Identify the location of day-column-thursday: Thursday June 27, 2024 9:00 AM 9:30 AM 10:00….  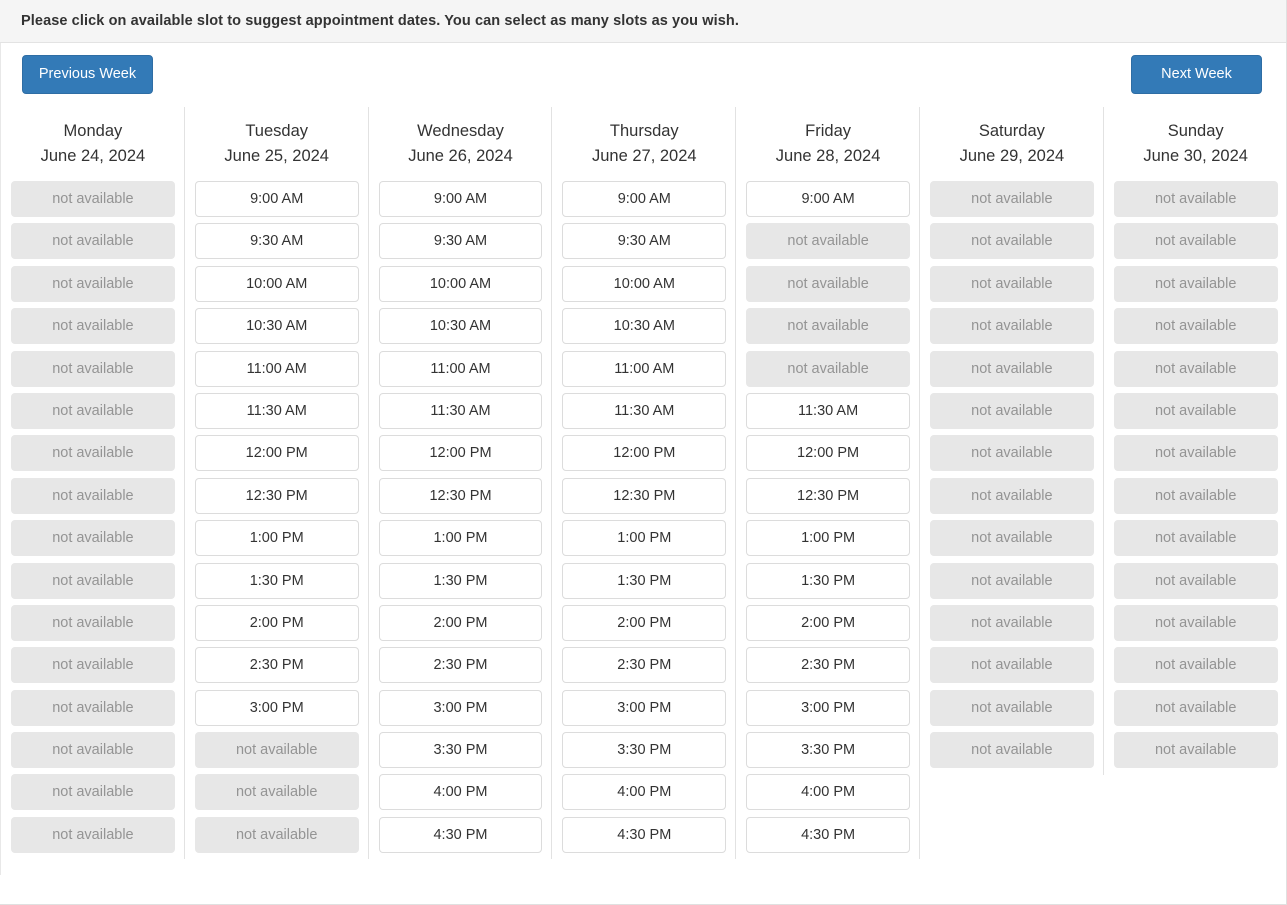
(644, 491).